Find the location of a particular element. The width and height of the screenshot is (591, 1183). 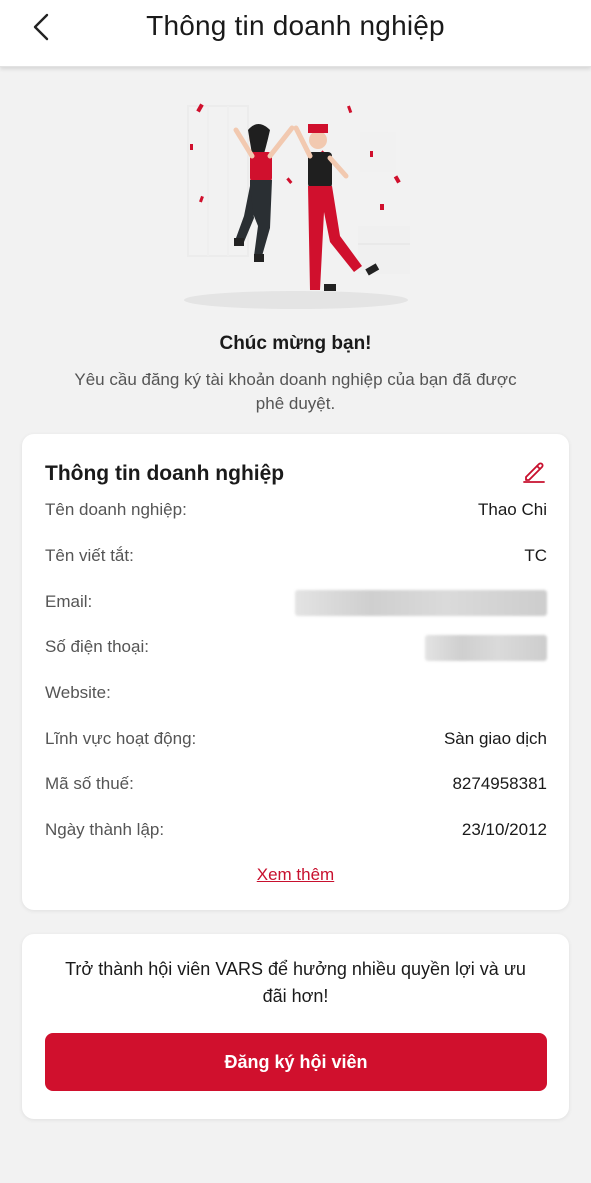

row-value: 8274958381 is located at coordinates (499, 783).